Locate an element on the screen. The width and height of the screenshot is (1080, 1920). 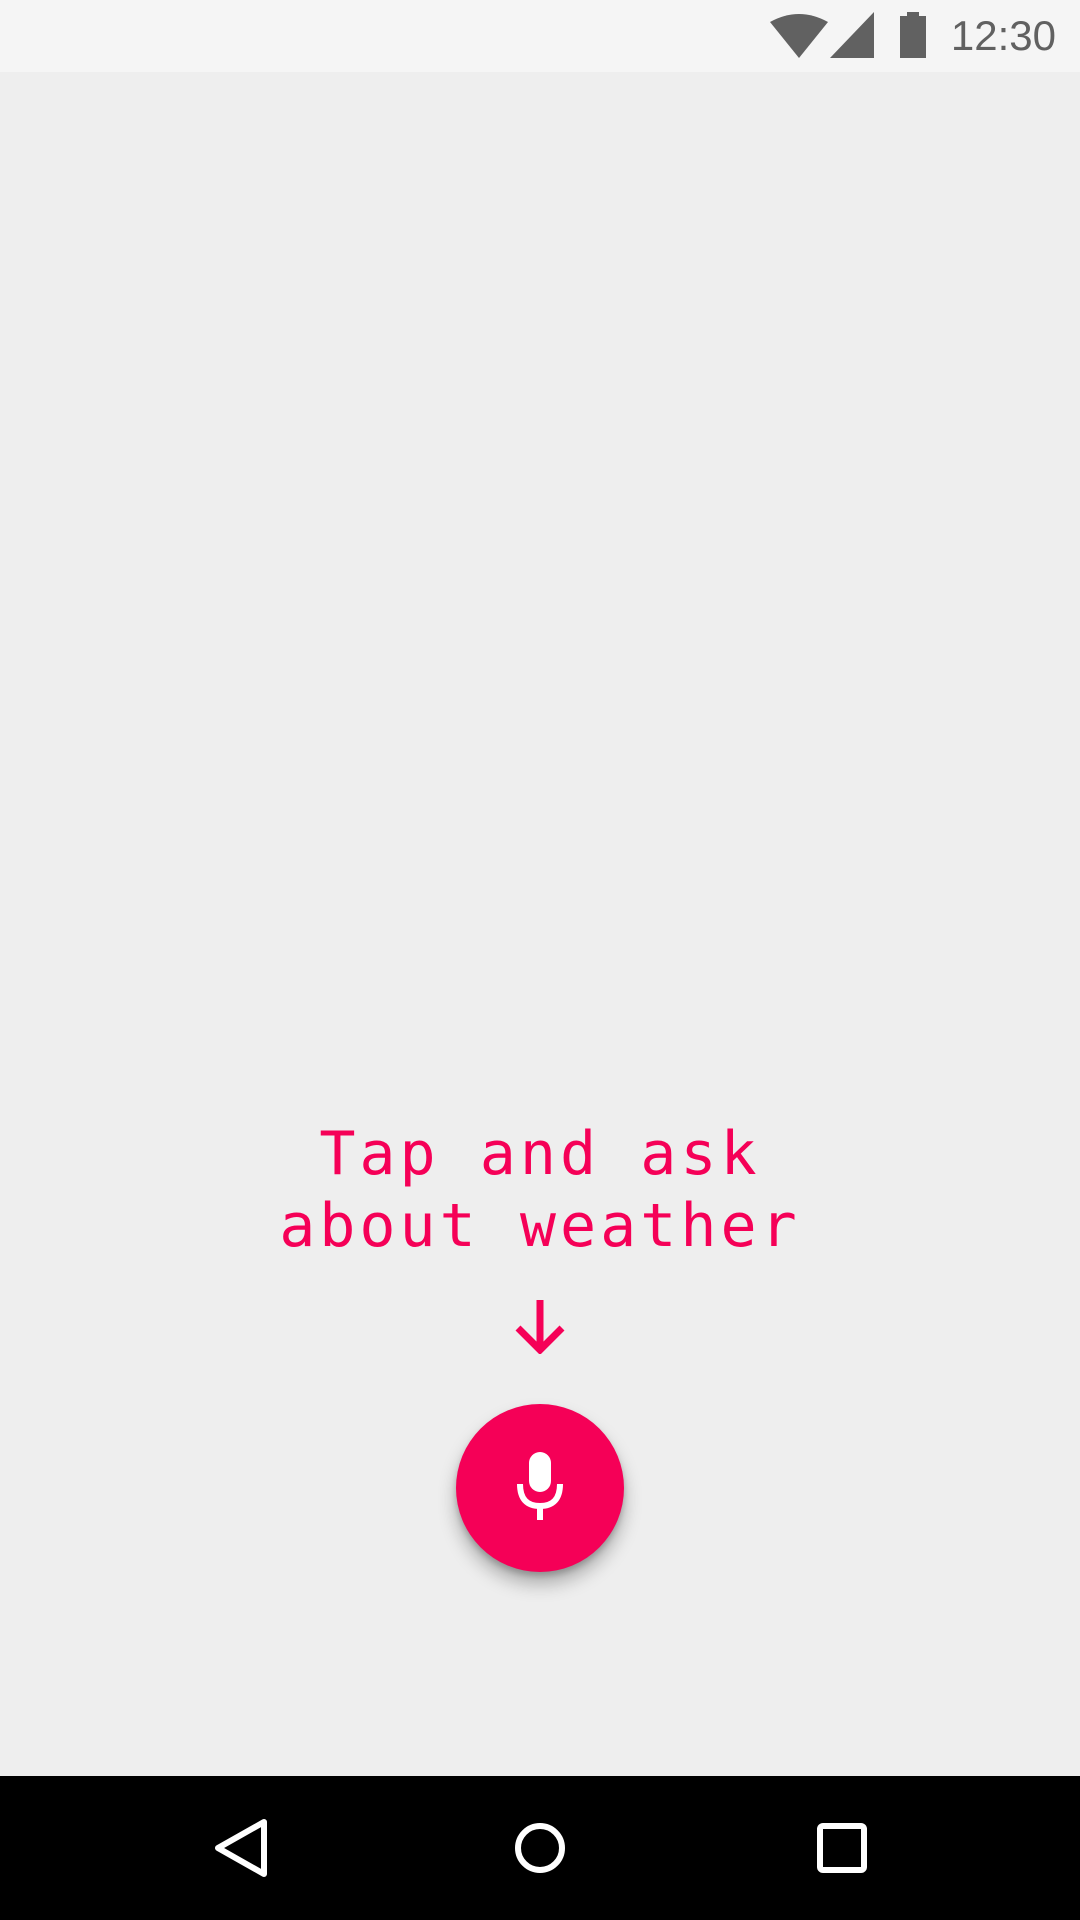
cell-signal-icon is located at coordinates (852, 35).